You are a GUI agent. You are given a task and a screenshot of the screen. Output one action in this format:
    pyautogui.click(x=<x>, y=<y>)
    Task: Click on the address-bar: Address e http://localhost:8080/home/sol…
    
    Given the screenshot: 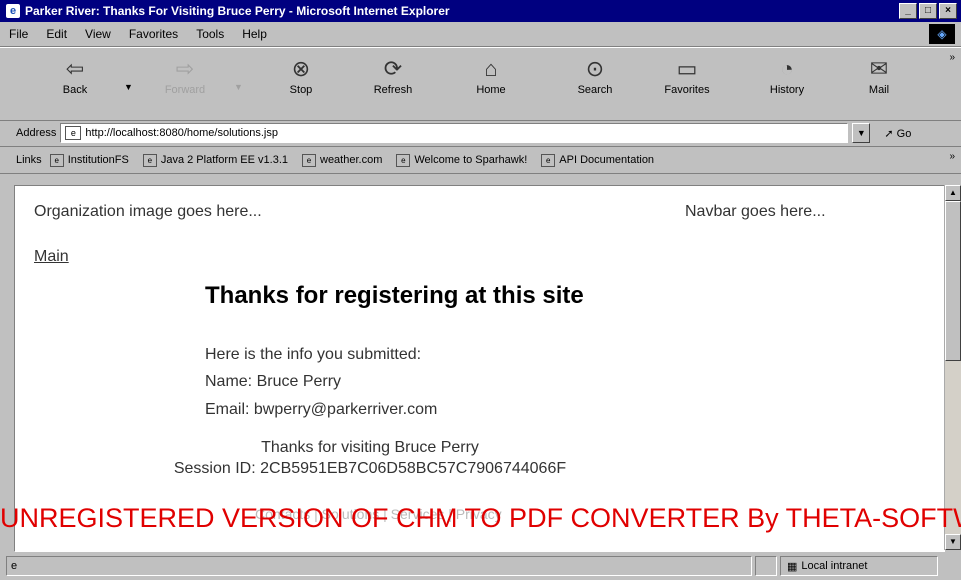 What is the action you would take?
    pyautogui.click(x=480, y=133)
    